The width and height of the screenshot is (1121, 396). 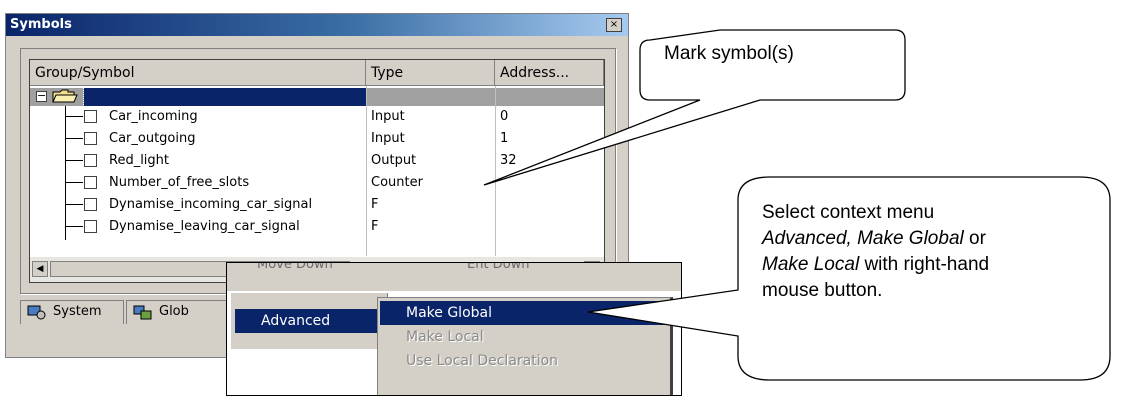 I want to click on callout-line: Advanced, Make Global or, so click(x=922, y=239).